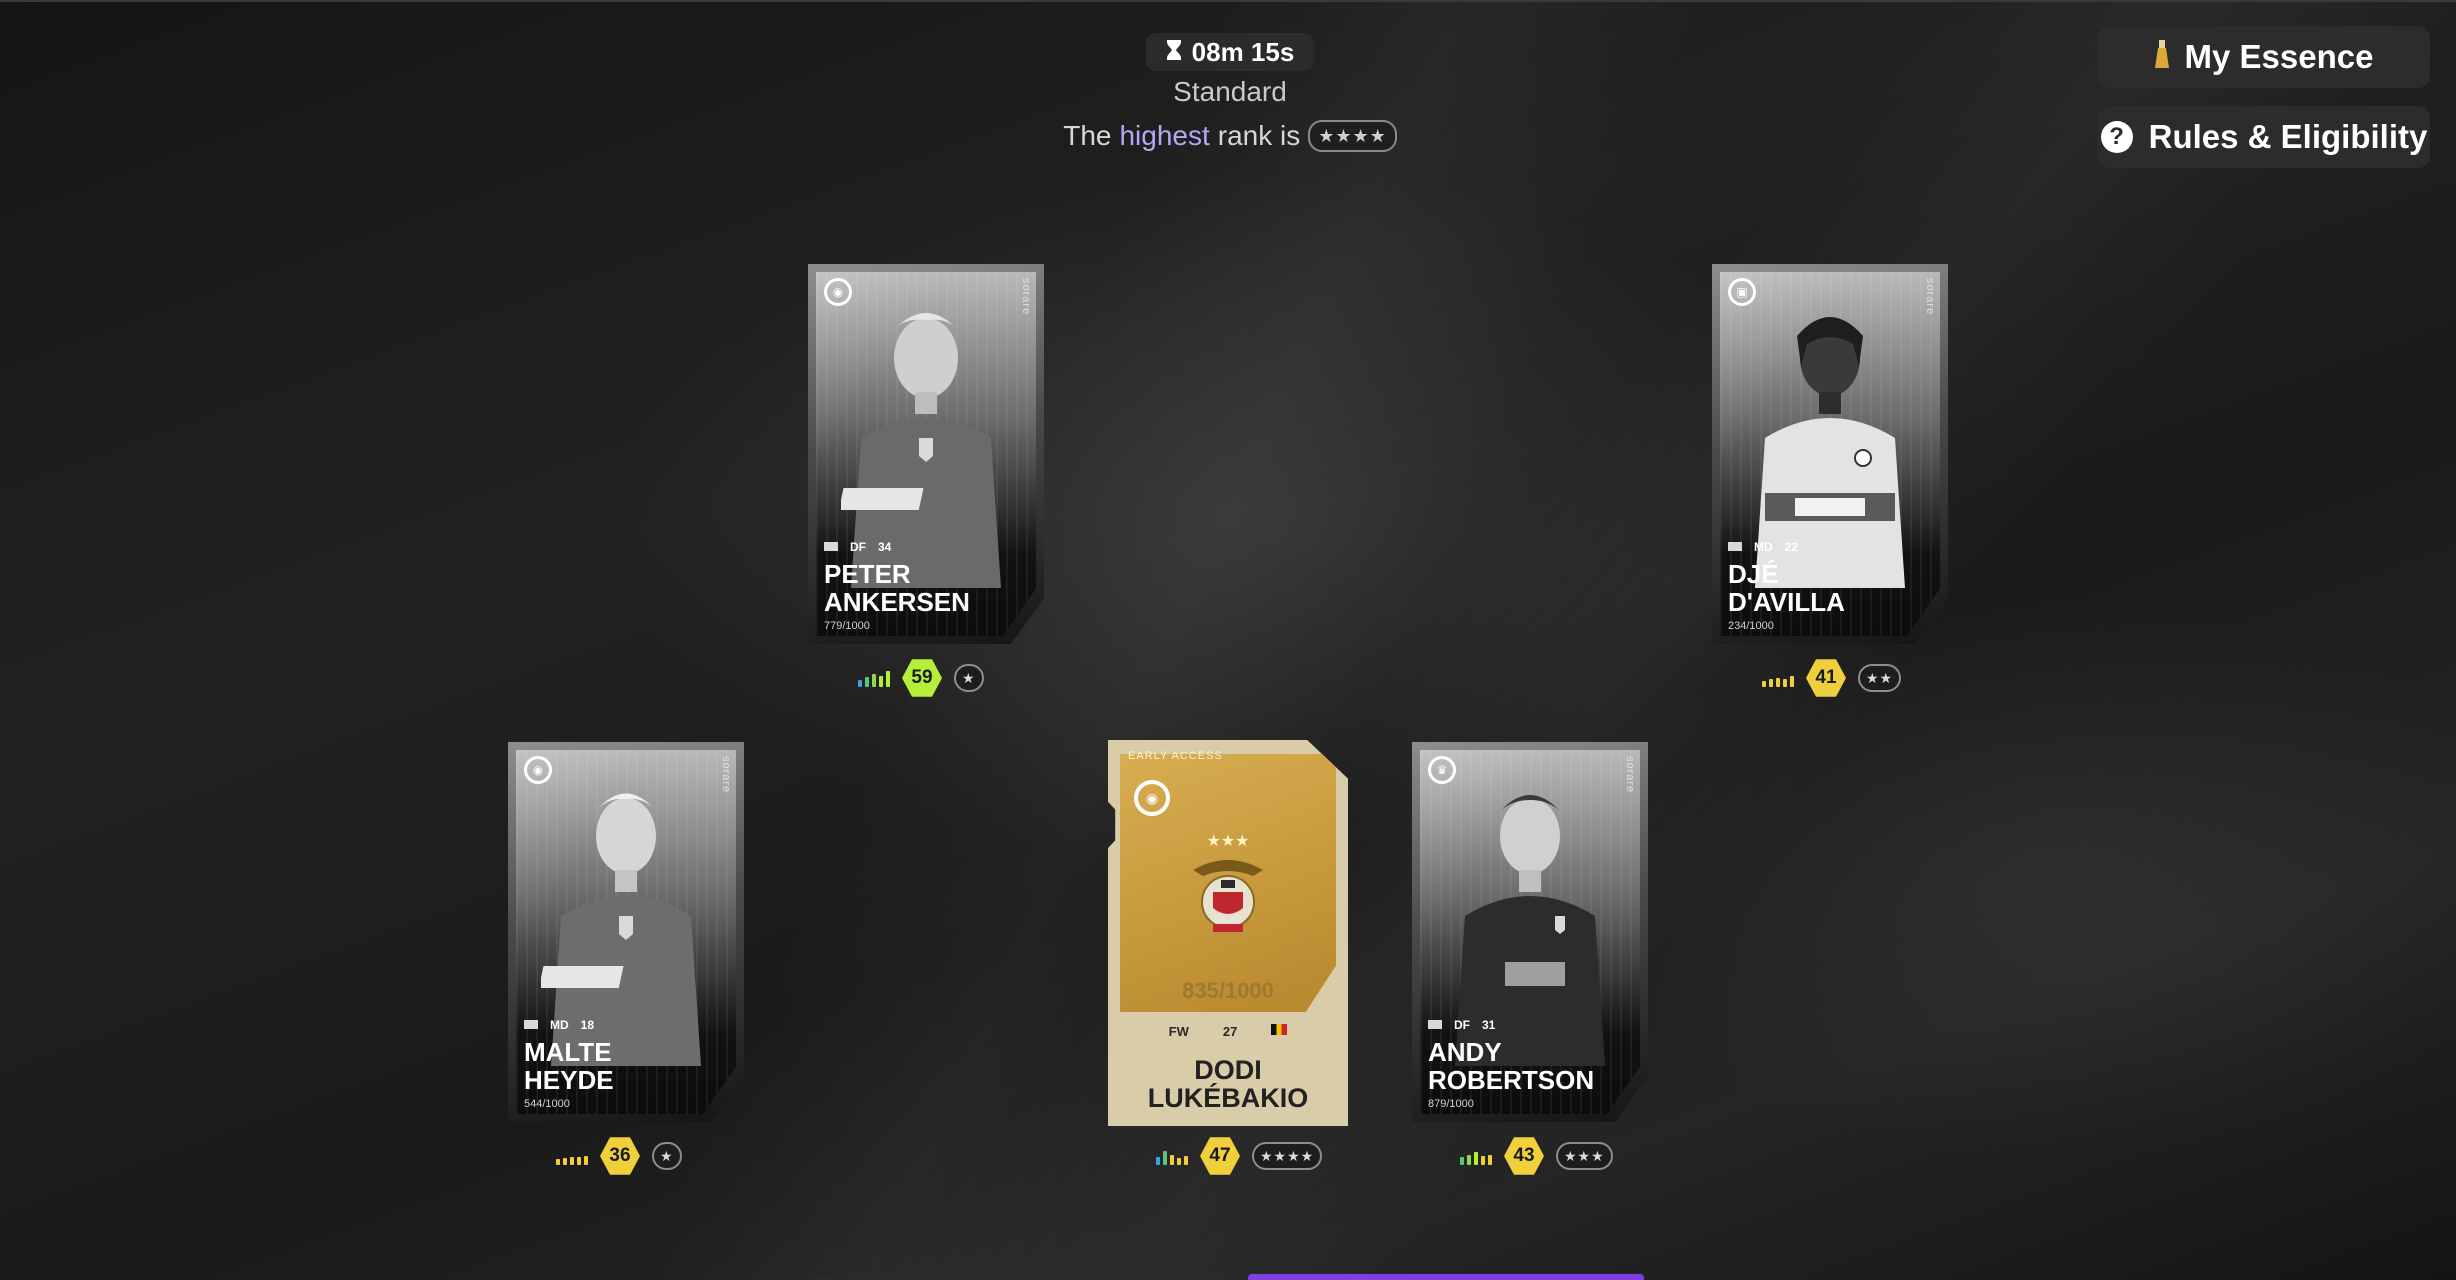 The height and width of the screenshot is (1280, 2456). What do you see at coordinates (1524, 1156) in the screenshot?
I see `score-badge: 43` at bounding box center [1524, 1156].